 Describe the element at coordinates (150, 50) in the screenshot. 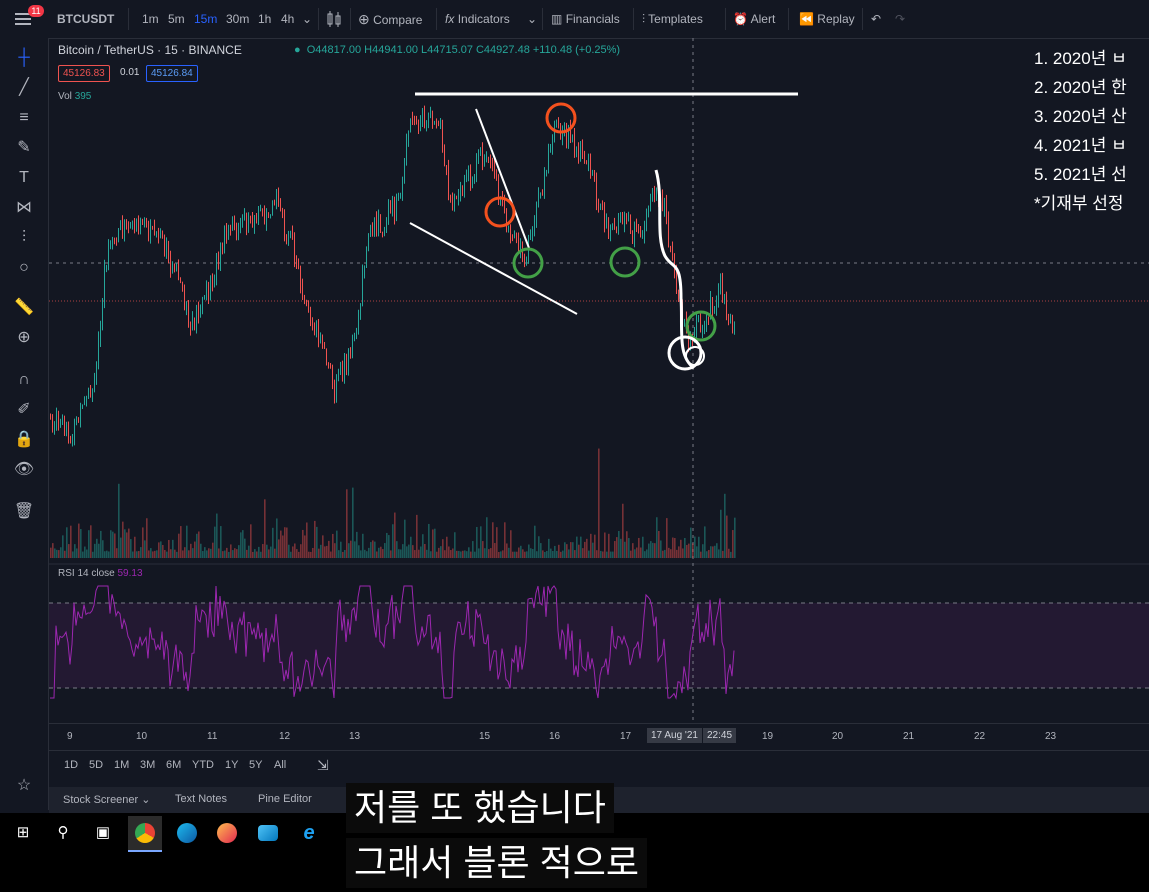

I see `symbol-title: Bitcoin / TetherUS · 15 · BINANCE` at that location.